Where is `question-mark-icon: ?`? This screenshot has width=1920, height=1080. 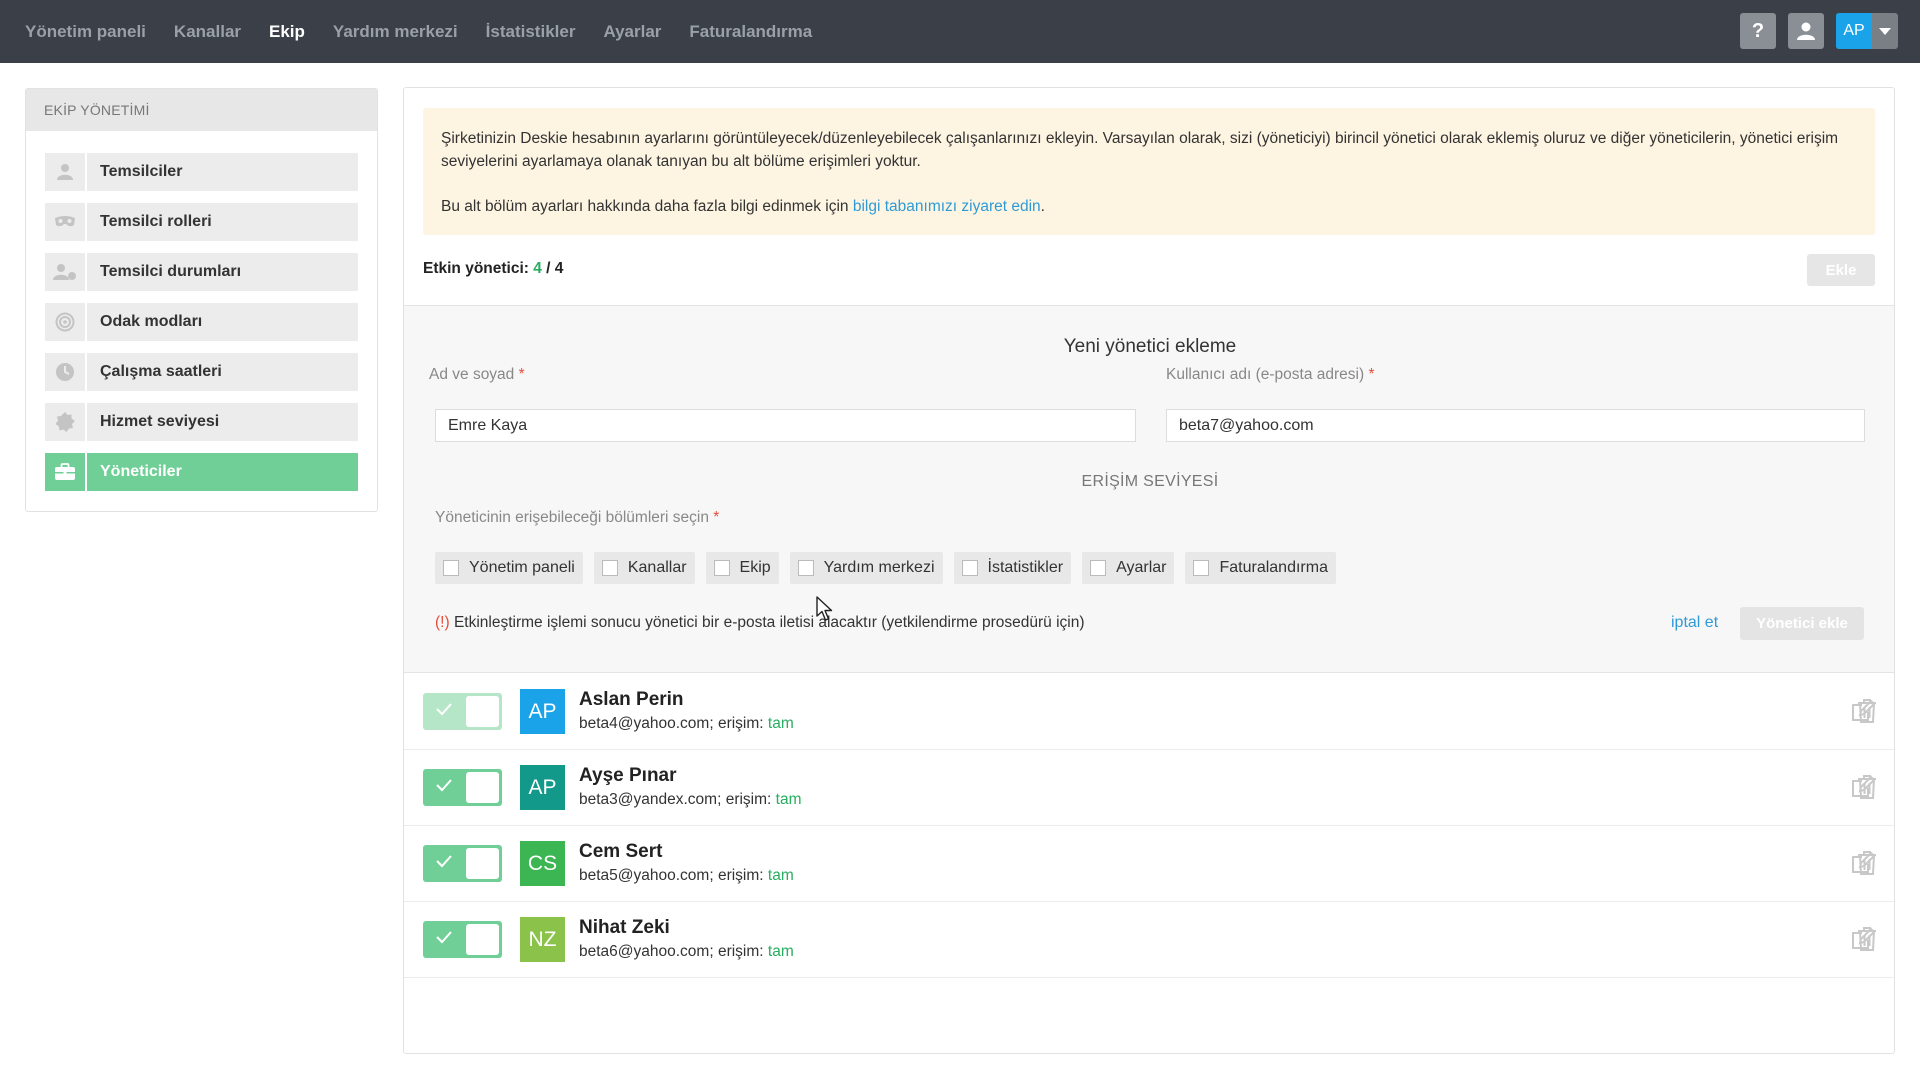 question-mark-icon: ? is located at coordinates (1758, 30).